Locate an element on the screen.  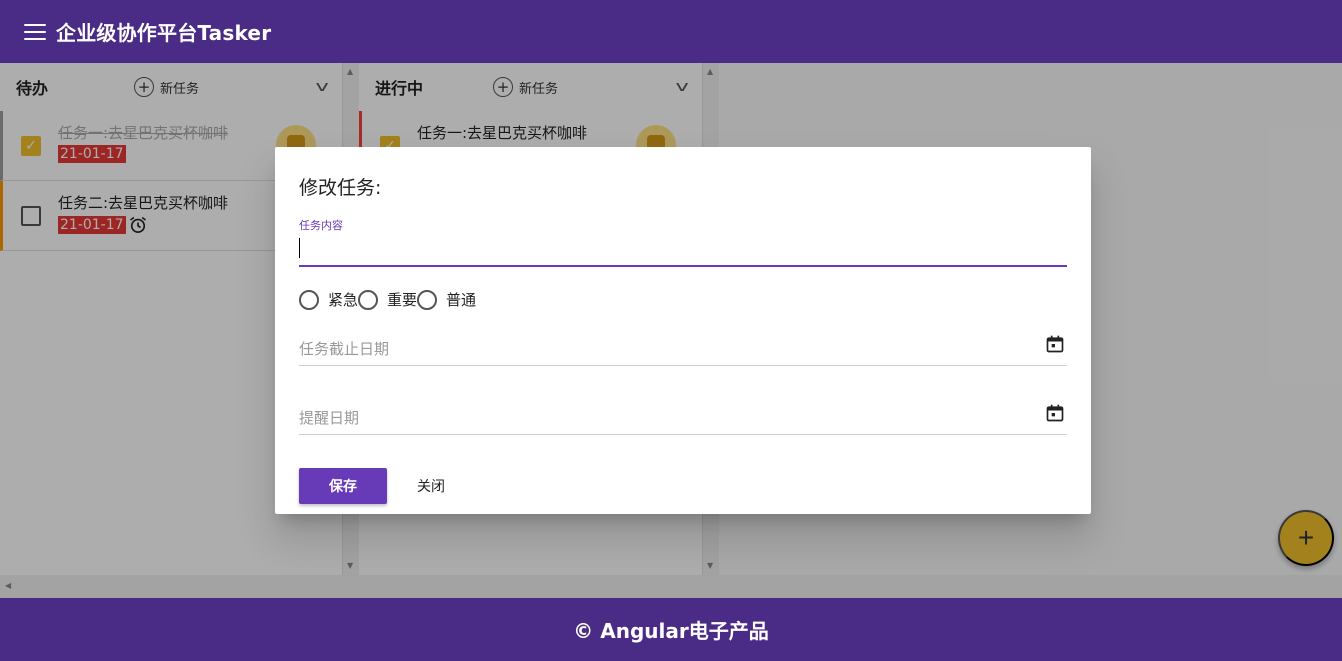
radio-label: 紧急 is located at coordinates (343, 300).